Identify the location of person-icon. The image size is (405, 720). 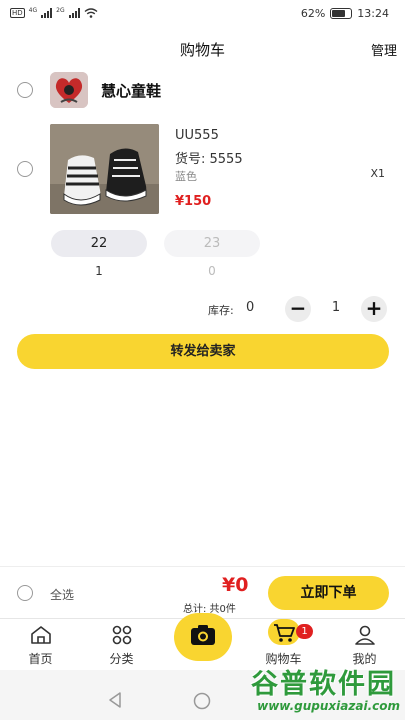
(364, 635).